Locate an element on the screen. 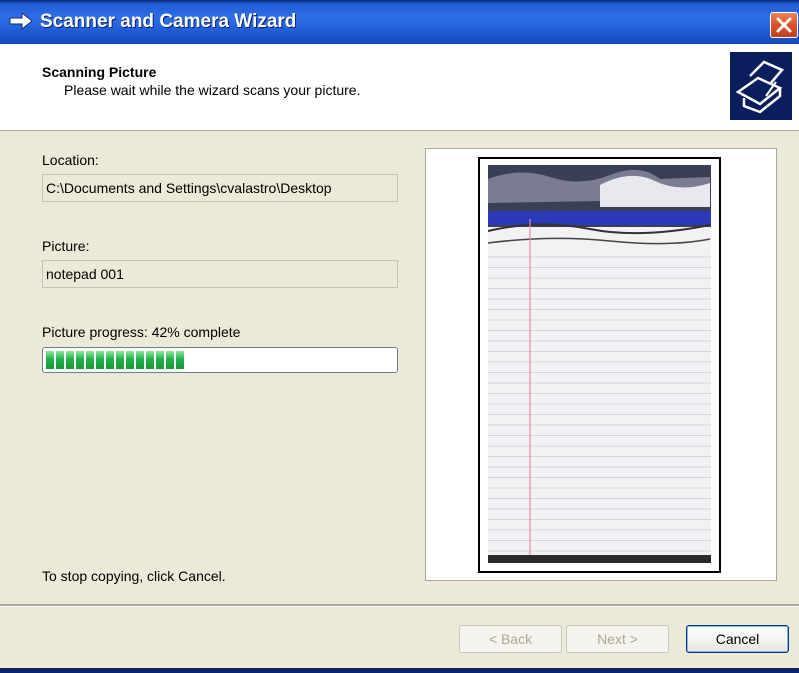 Image resolution: width=799 pixels, height=673 pixels. page-title: Scanning Picture is located at coordinates (99, 72).